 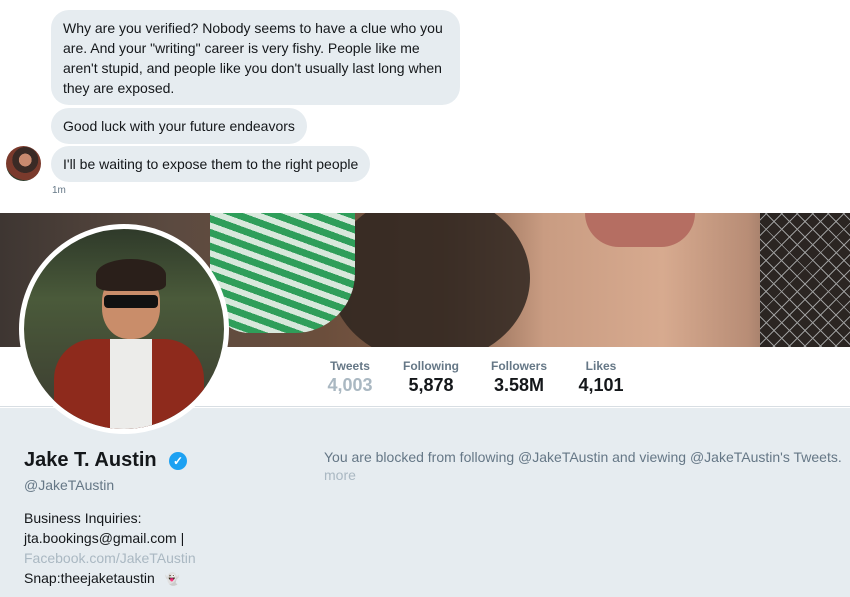 I want to click on tweets-count: 4,003, so click(x=350, y=385).